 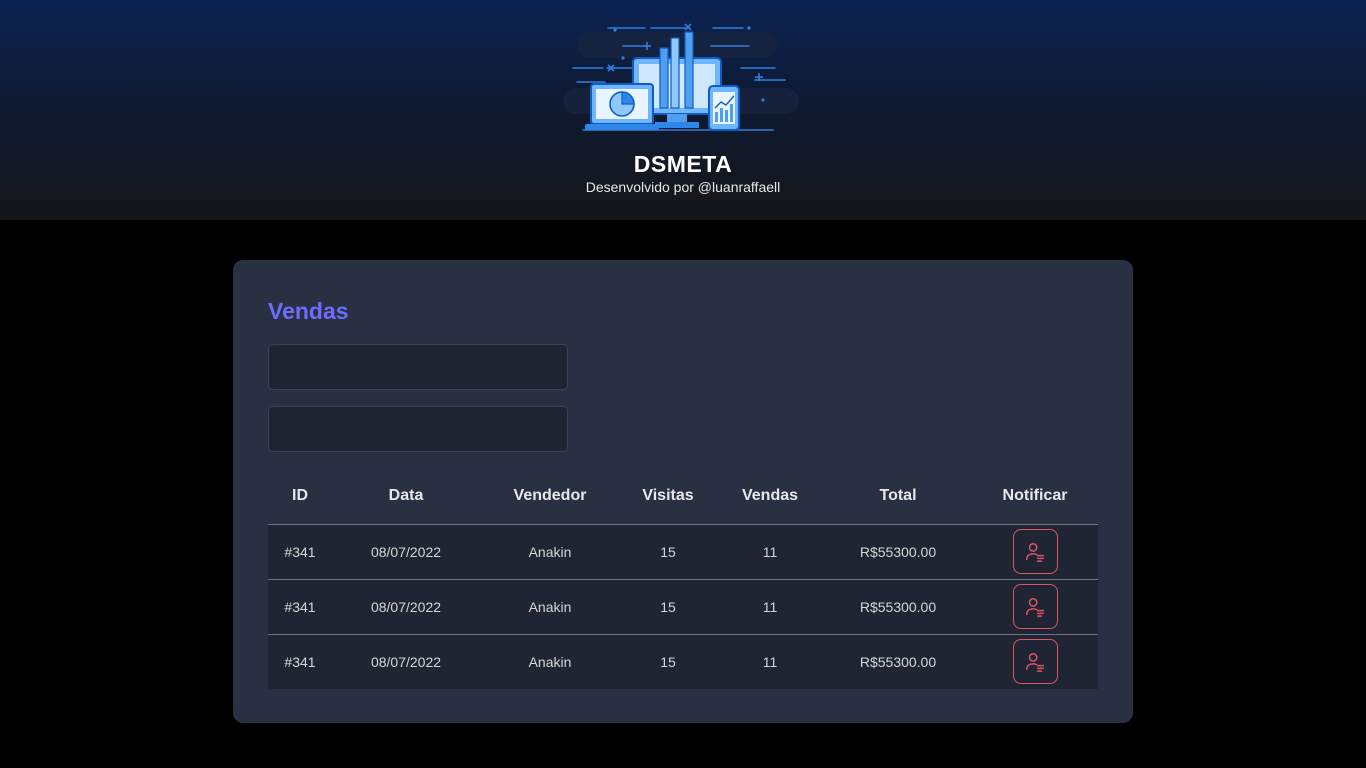 What do you see at coordinates (550, 496) in the screenshot?
I see `column-header-seller: Vendedor` at bounding box center [550, 496].